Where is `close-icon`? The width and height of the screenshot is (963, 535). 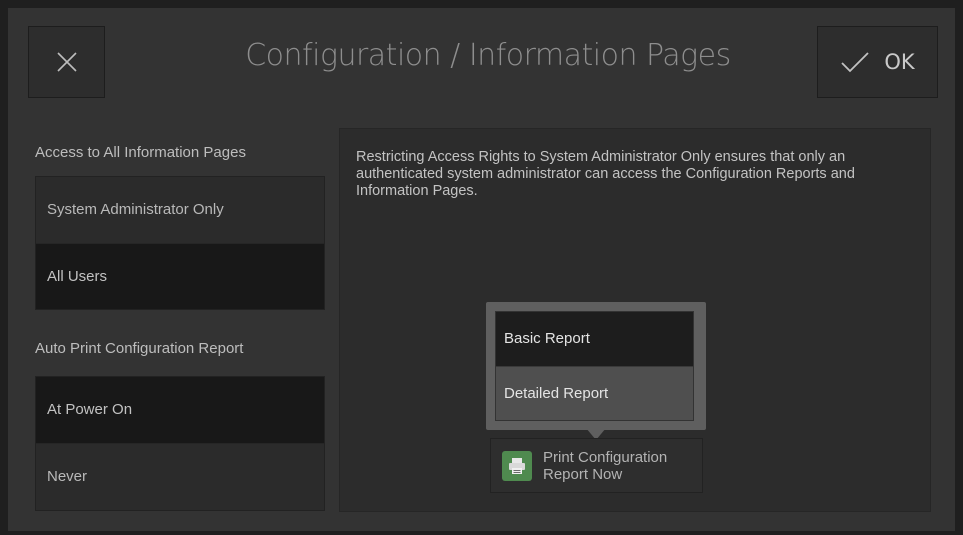 close-icon is located at coordinates (66, 62).